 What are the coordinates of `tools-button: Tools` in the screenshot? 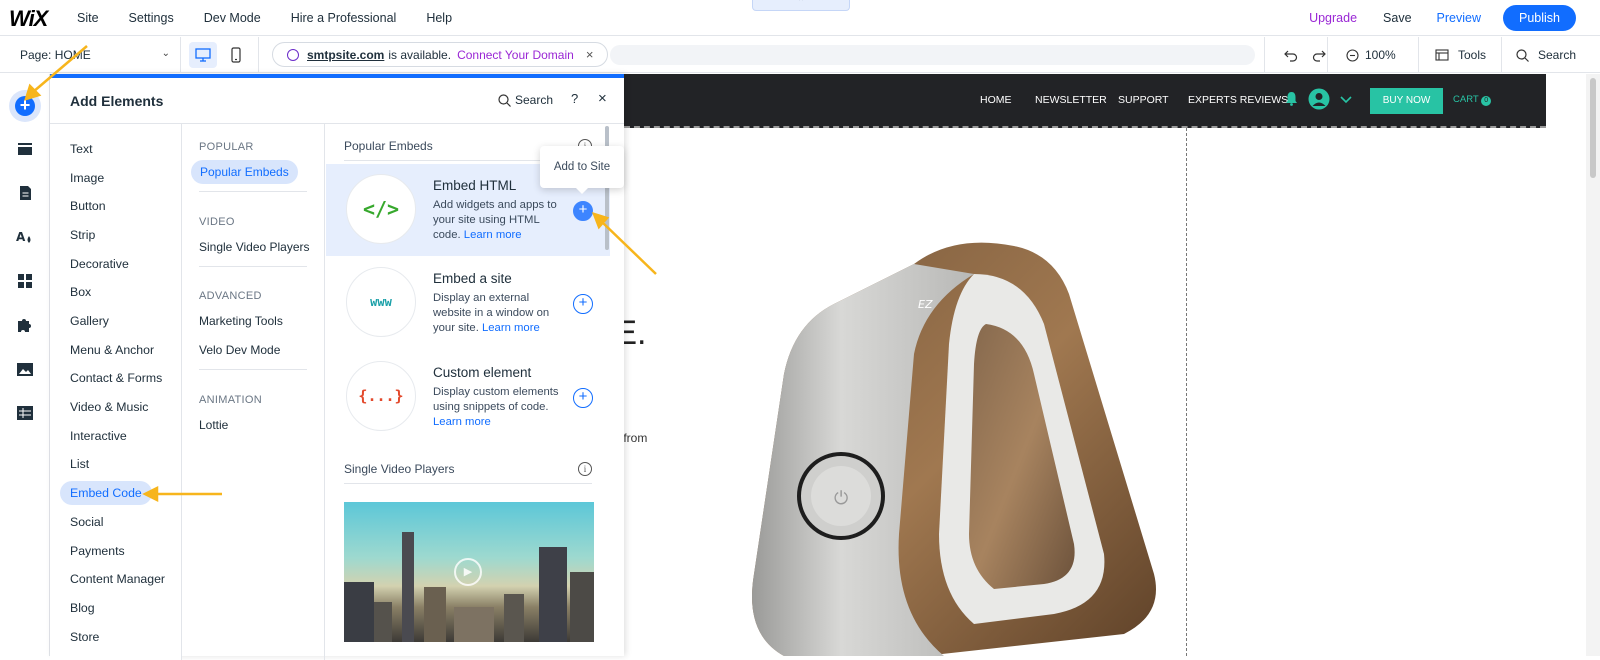 It's located at (1460, 55).